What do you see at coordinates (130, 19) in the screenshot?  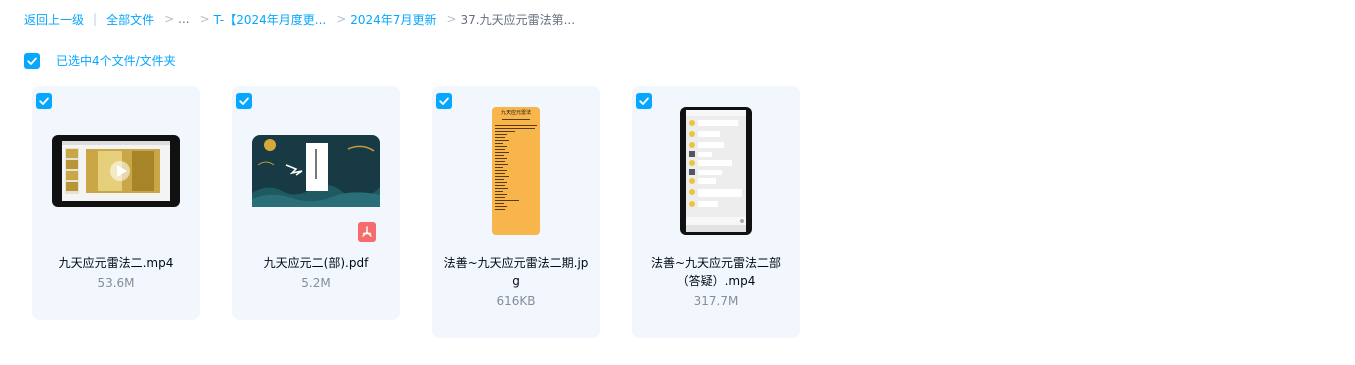 I see `breadcrumb-all-files: 全部文件` at bounding box center [130, 19].